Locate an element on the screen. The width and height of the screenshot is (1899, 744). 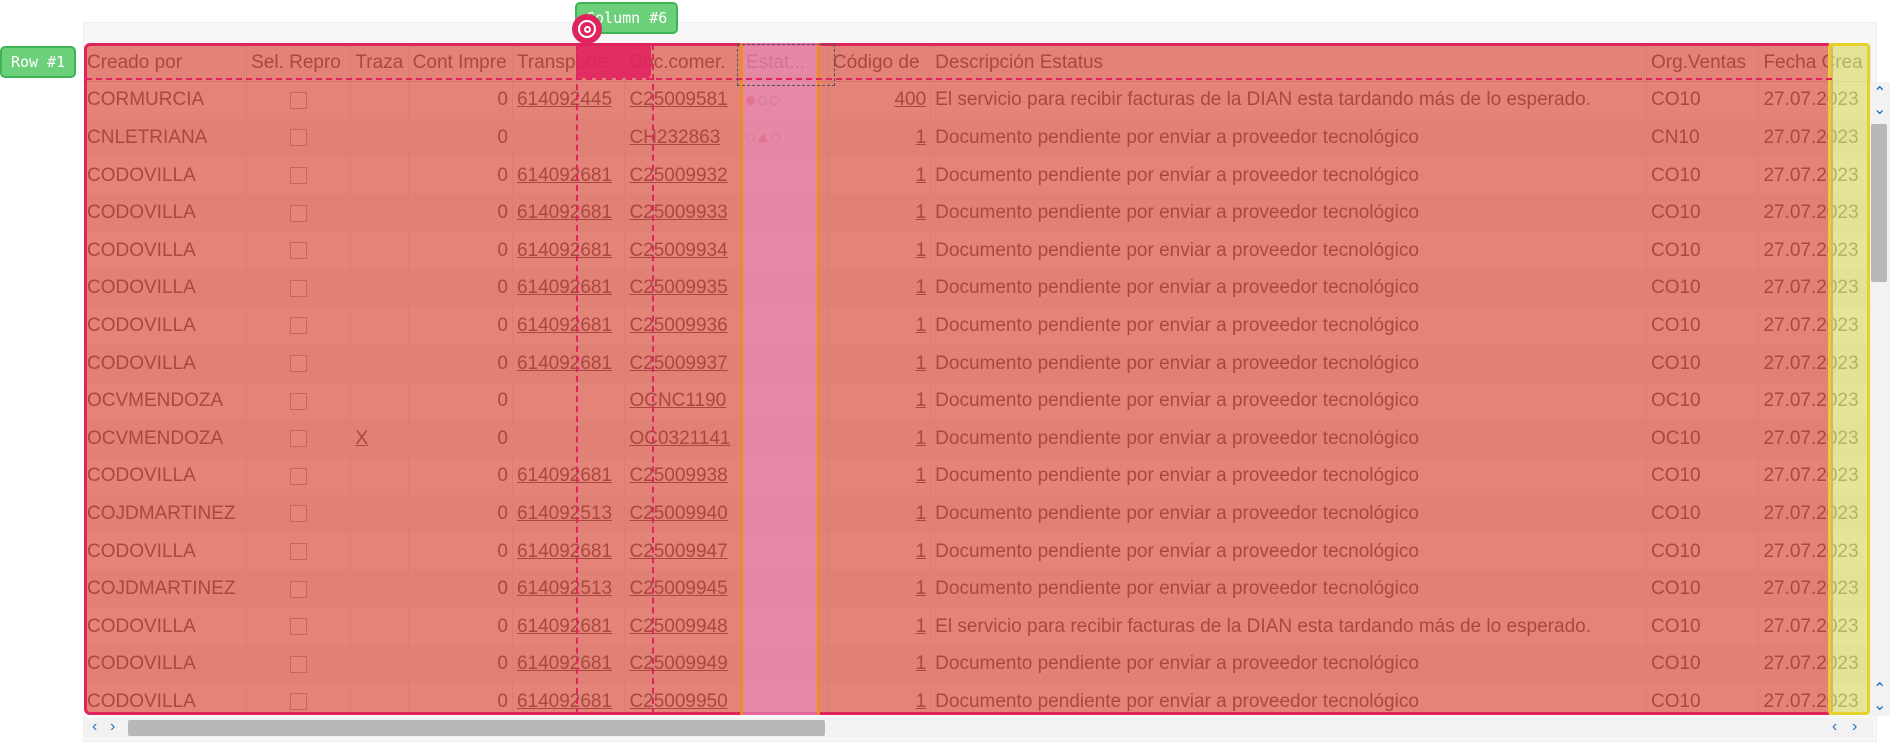
commercial-doc-link: C25009948 is located at coordinates (678, 626).